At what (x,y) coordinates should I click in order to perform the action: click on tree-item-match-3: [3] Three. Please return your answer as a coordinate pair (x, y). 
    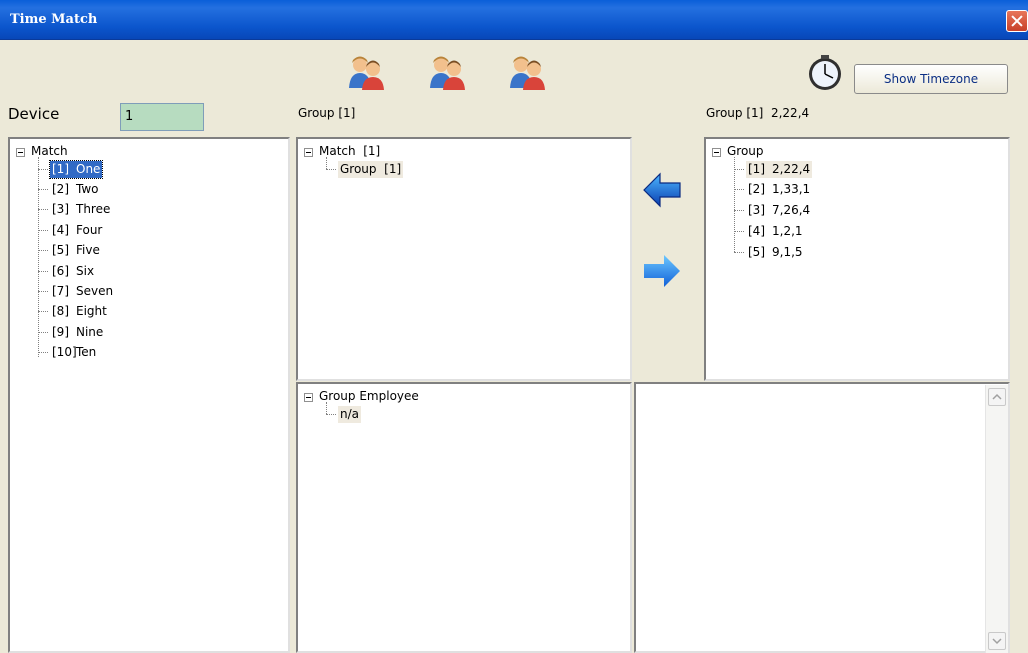
    Looking at the image, I should click on (81, 209).